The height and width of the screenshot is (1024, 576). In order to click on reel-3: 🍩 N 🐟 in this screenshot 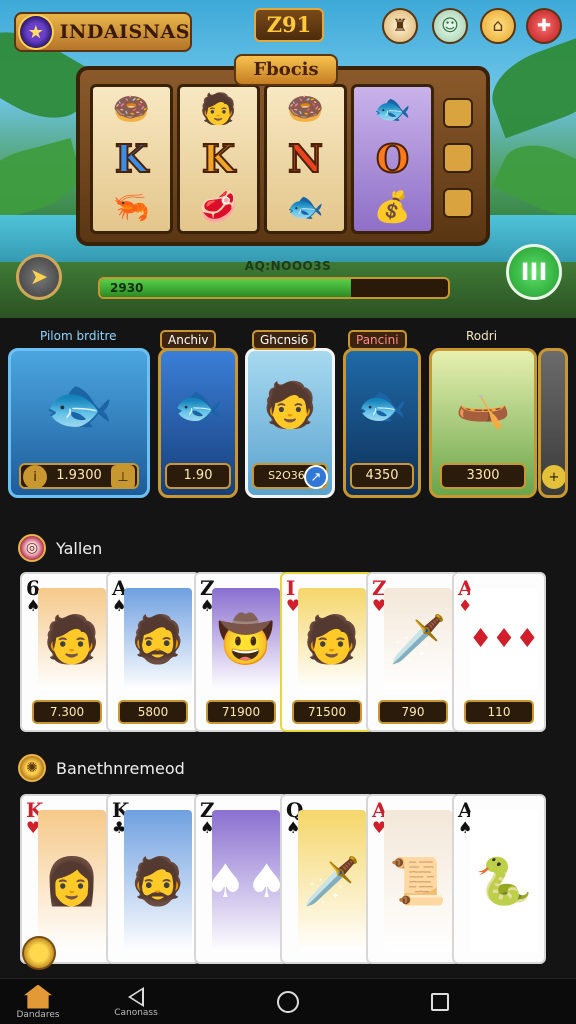, I will do `click(305, 159)`.